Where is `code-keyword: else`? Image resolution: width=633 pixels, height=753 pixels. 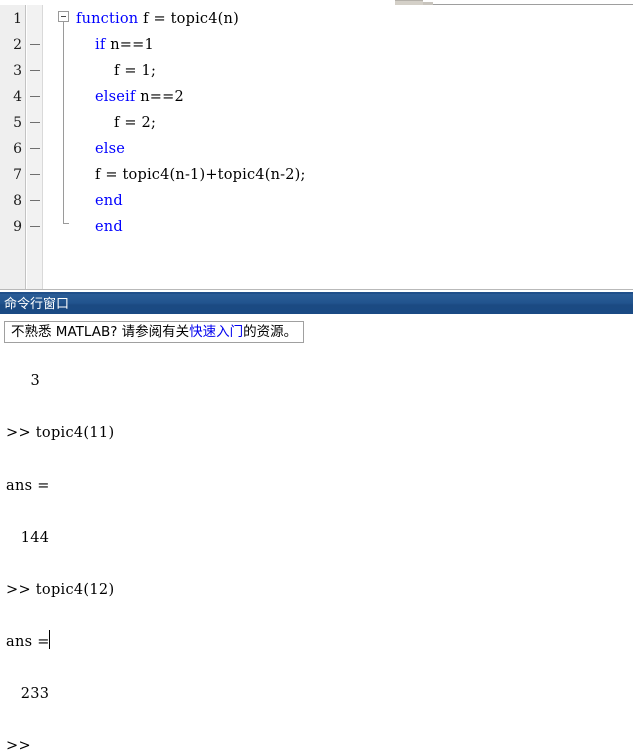
code-keyword: else is located at coordinates (110, 149).